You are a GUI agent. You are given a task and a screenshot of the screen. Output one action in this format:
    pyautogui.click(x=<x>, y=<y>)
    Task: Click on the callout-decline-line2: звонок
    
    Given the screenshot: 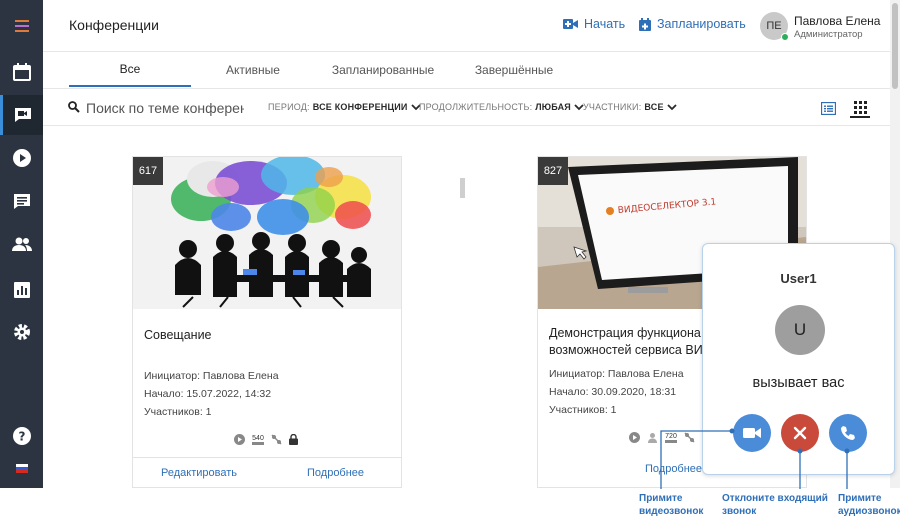 What is the action you would take?
    pyautogui.click(x=739, y=511)
    